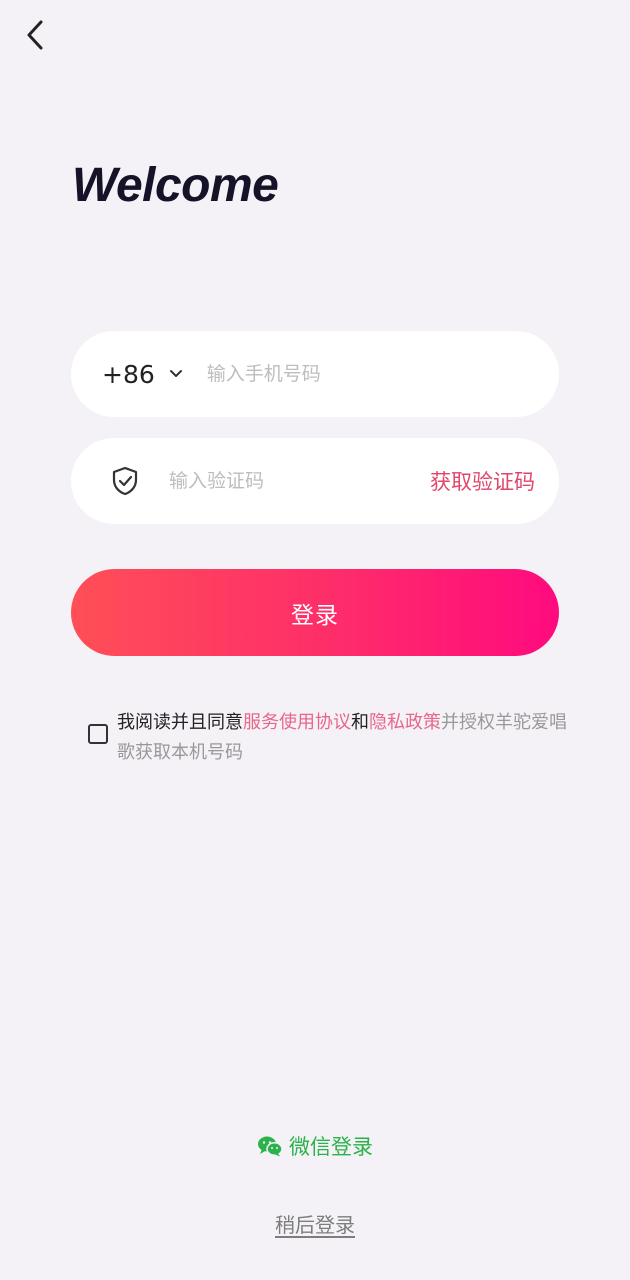  What do you see at coordinates (125, 481) in the screenshot?
I see `shield-check-icon` at bounding box center [125, 481].